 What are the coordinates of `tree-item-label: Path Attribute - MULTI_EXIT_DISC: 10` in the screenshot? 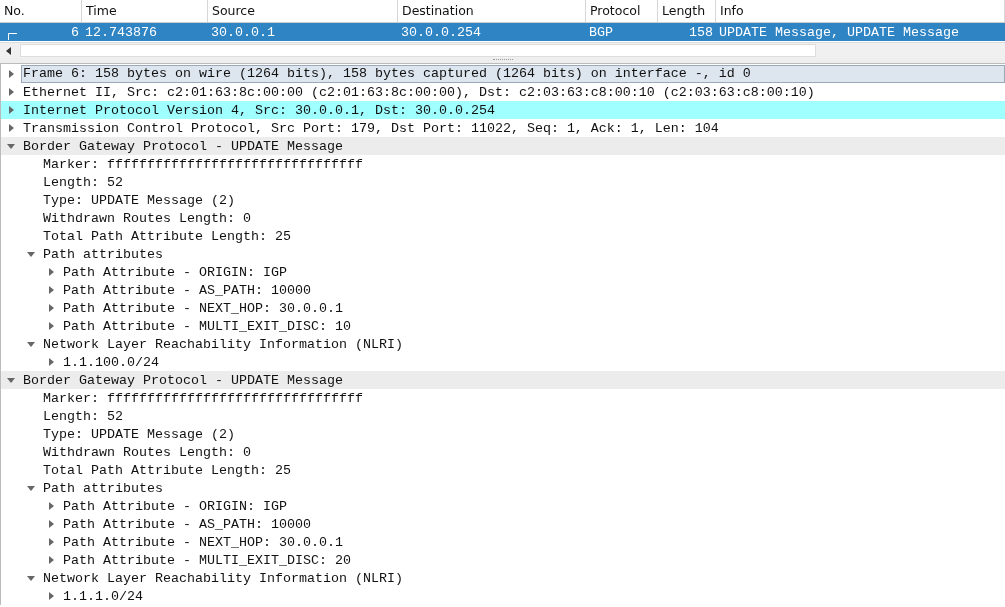 It's located at (206, 326).